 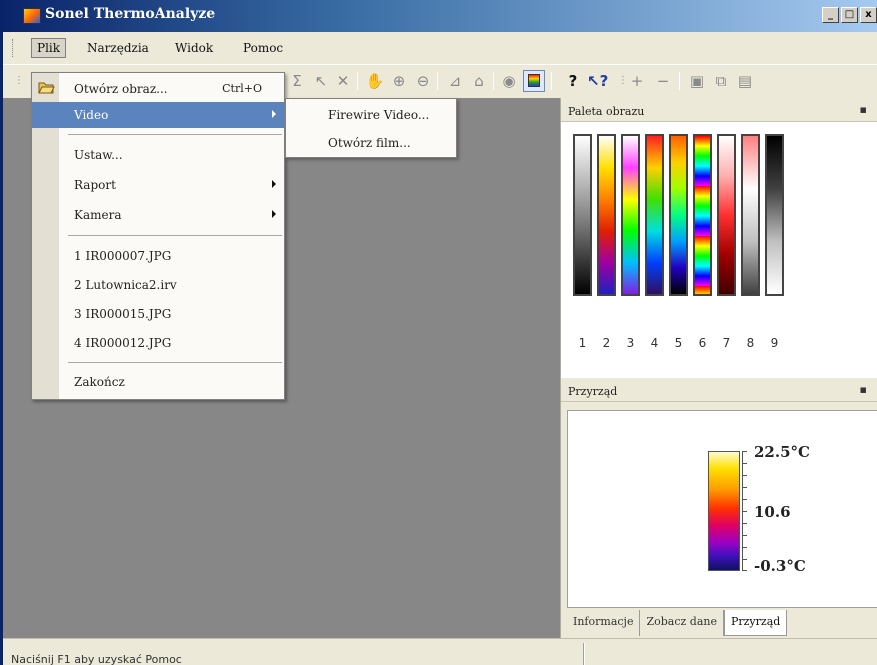 What do you see at coordinates (343, 81) in the screenshot?
I see `delete-icon: ✕` at bounding box center [343, 81].